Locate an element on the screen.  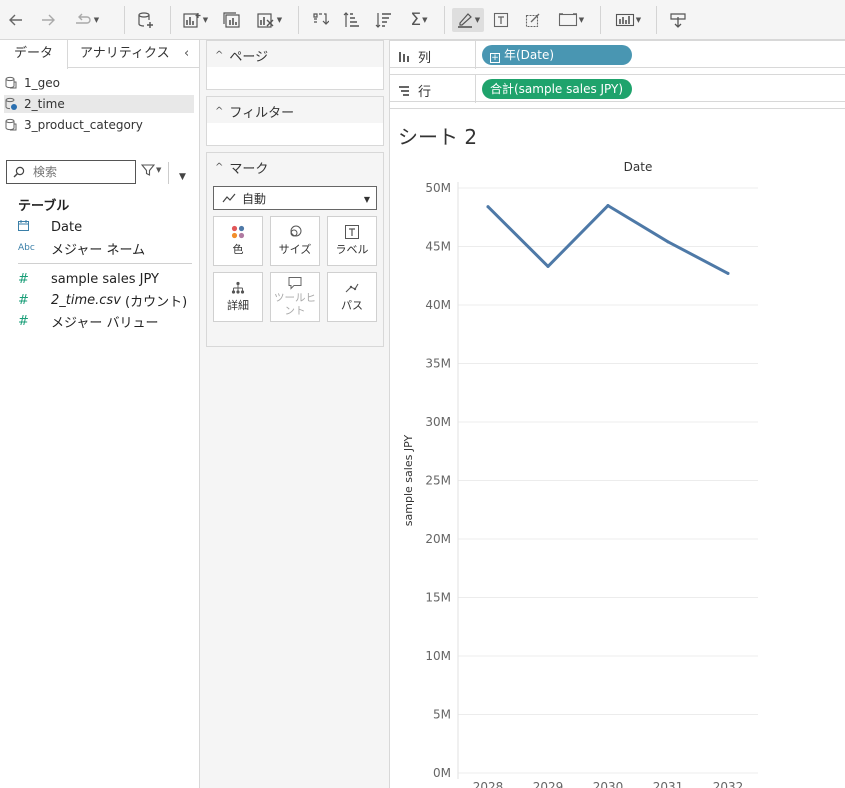
x-tick-label: 2028 is located at coordinates (488, 784).